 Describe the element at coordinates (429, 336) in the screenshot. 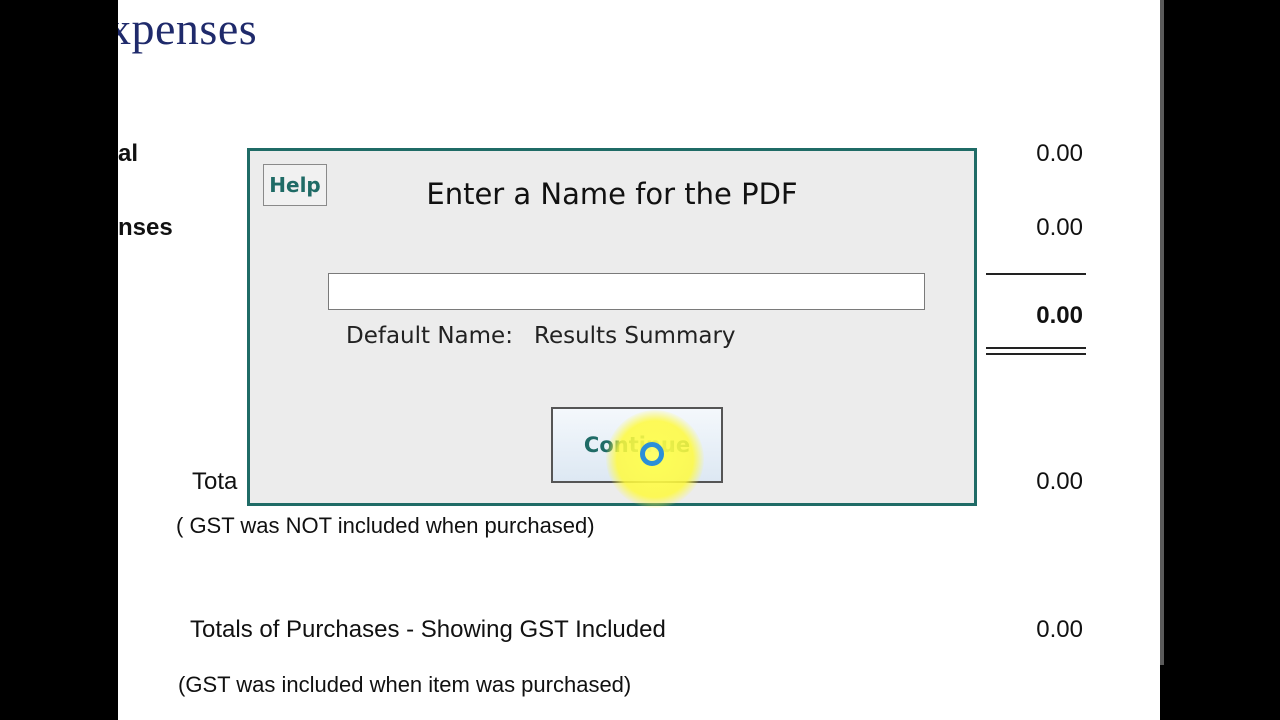

I see `default-name-label: Default Name:` at that location.